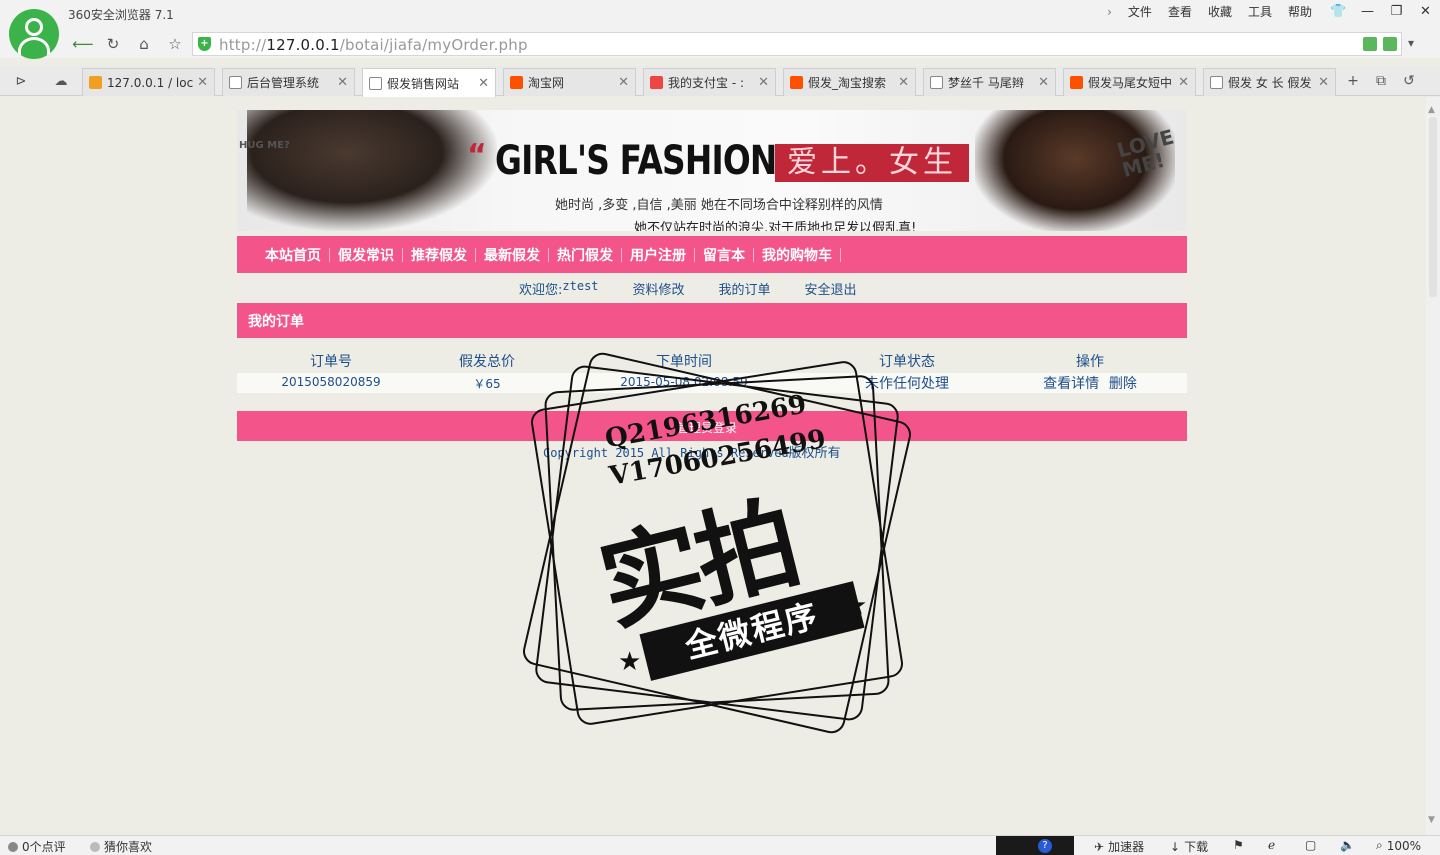  What do you see at coordinates (113, 44) in the screenshot?
I see `refresh-icon: ↻` at bounding box center [113, 44].